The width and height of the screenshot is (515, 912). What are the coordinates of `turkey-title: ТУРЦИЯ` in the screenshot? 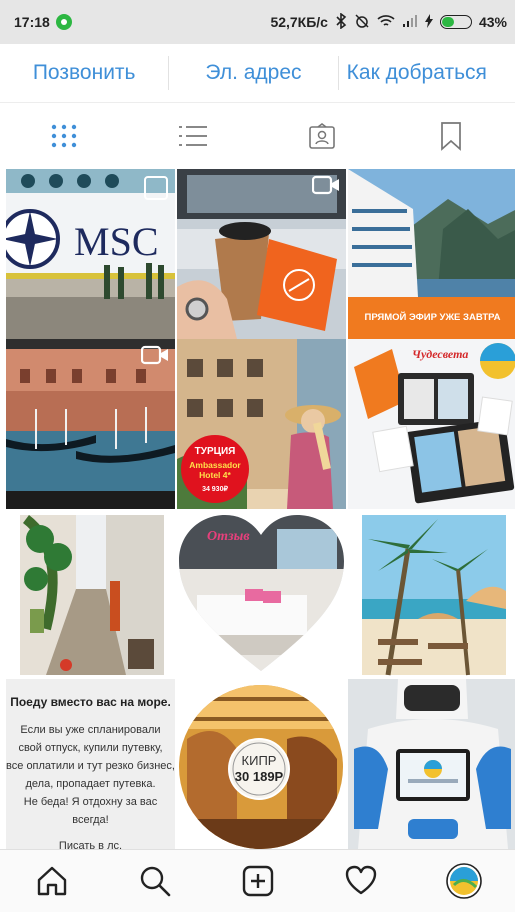 It's located at (215, 451).